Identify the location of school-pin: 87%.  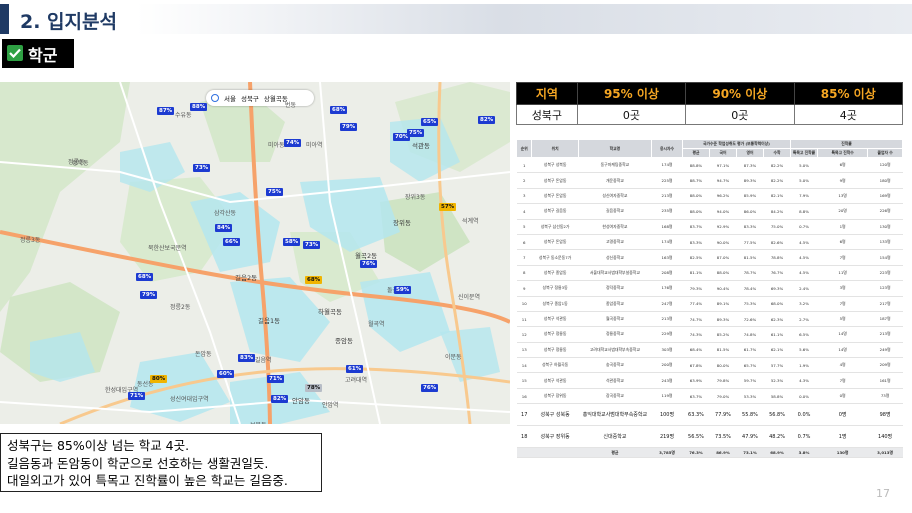
(166, 111).